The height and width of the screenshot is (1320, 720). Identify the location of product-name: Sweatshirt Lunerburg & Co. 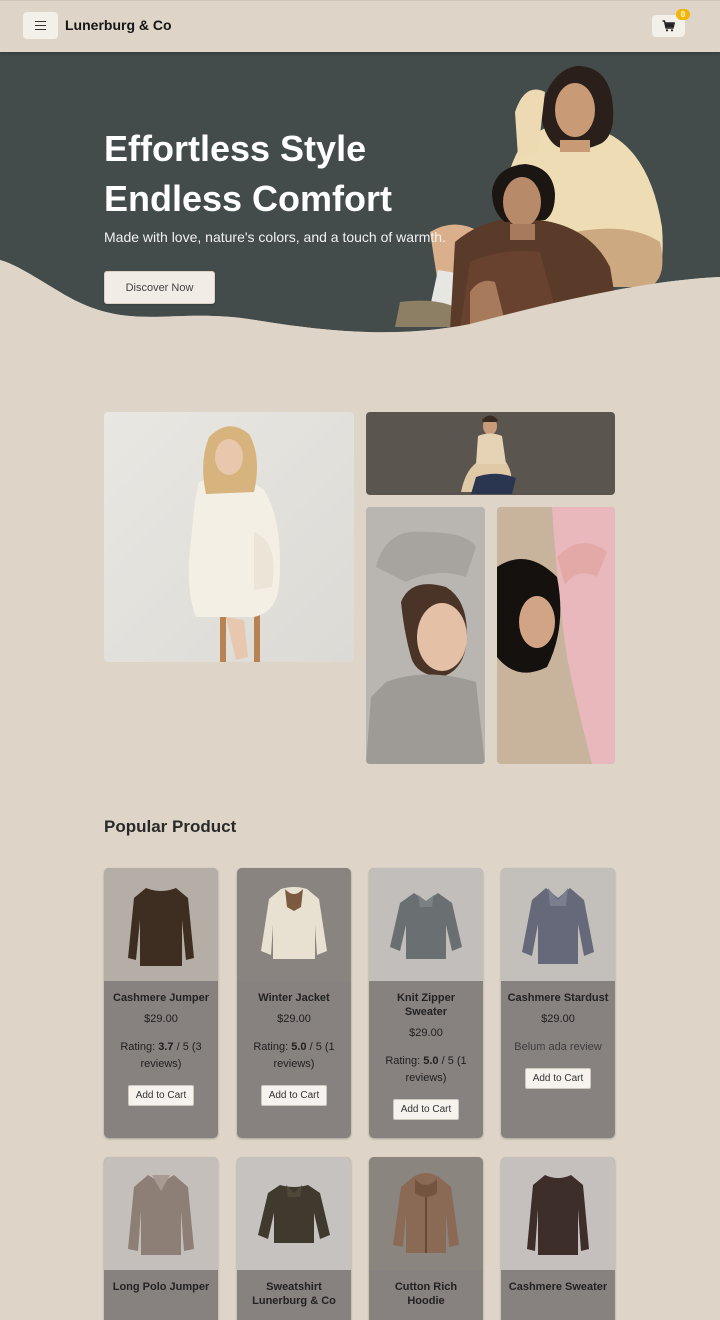
(294, 1294).